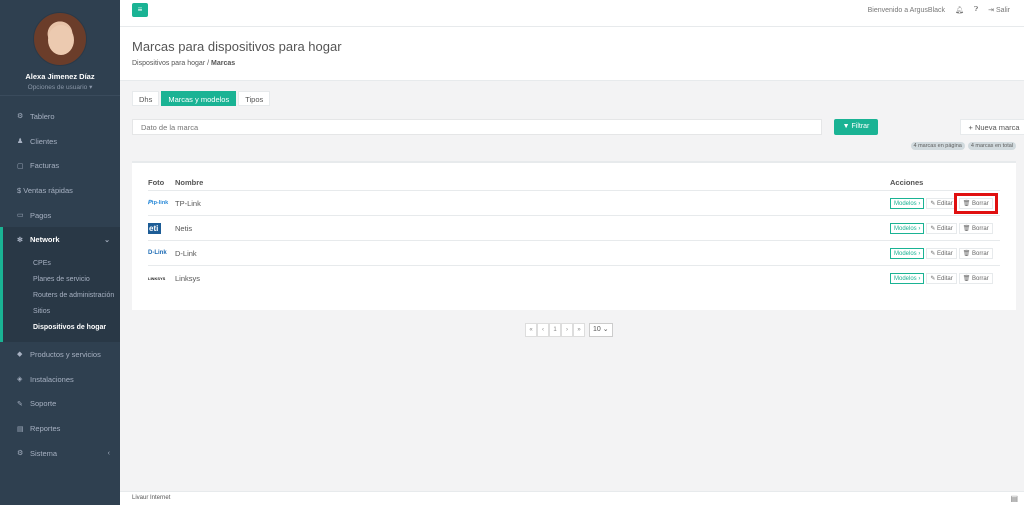  I want to click on card-icon: ▭, so click(20, 216).